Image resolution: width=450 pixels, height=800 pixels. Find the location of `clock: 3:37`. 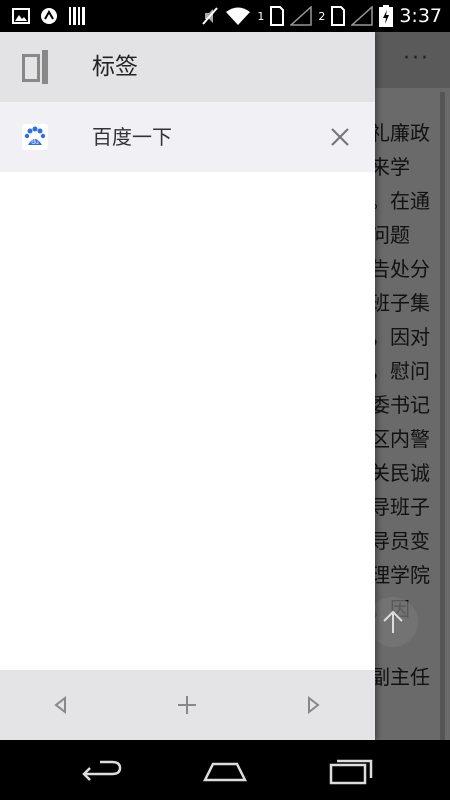

clock: 3:37 is located at coordinates (420, 16).